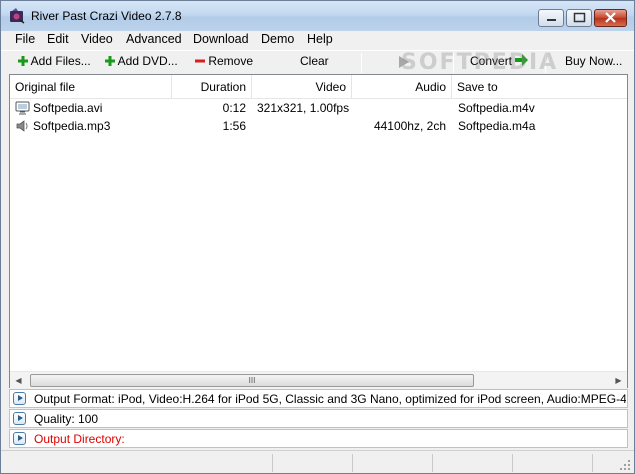  I want to click on convert-label: Convert, so click(491, 61).